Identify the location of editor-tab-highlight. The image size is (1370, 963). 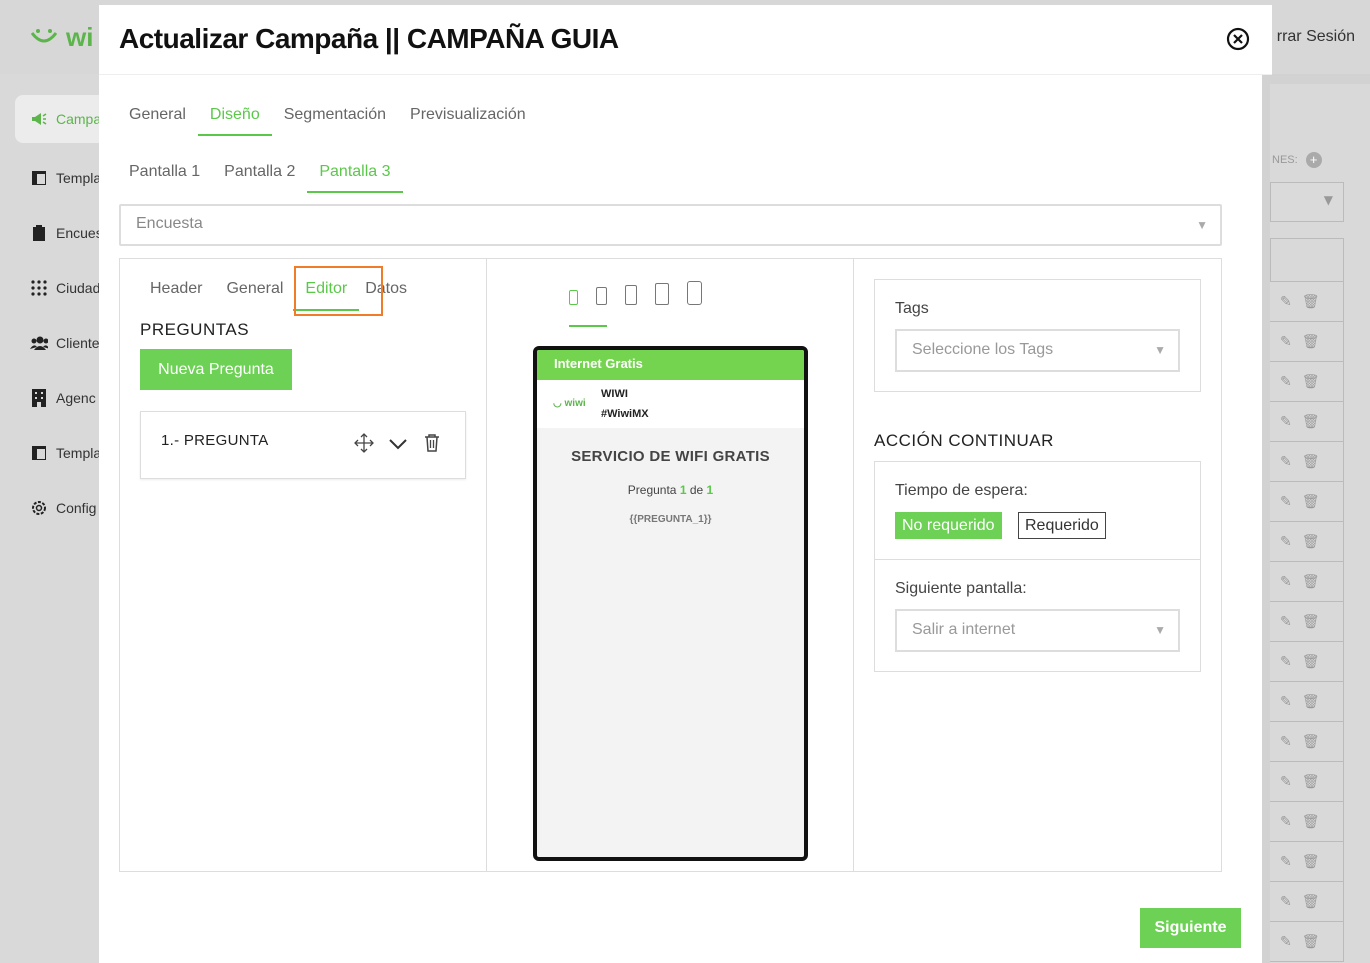
(338, 291).